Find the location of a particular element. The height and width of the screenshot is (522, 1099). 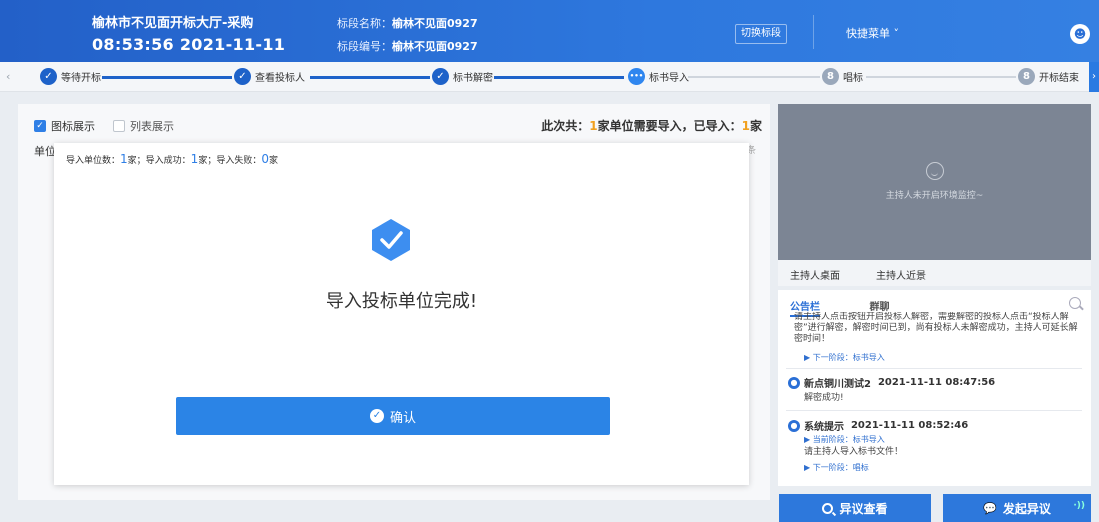

chat-bubble-icon: 💬 is located at coordinates (990, 508).